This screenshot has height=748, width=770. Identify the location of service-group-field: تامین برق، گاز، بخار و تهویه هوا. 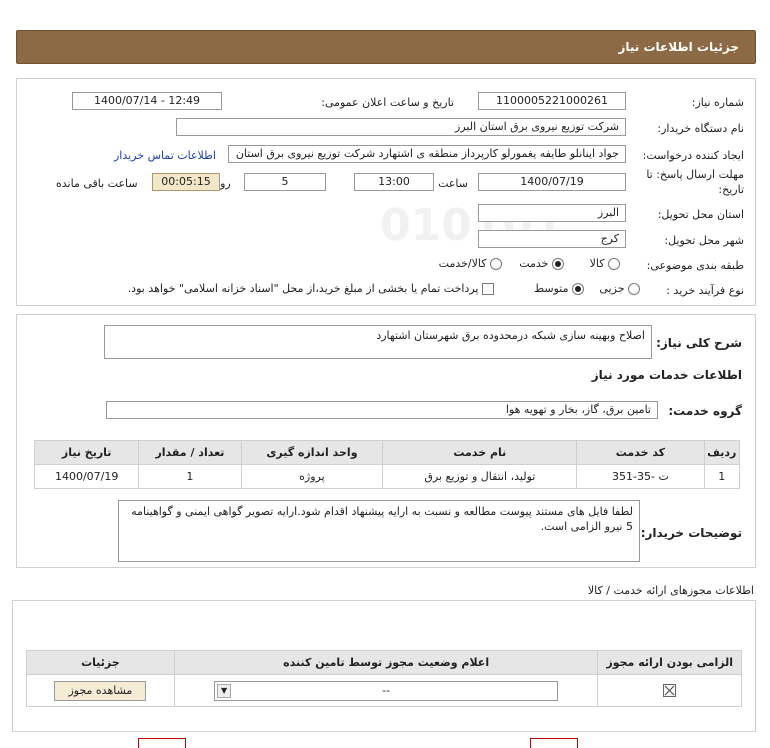
(382, 410).